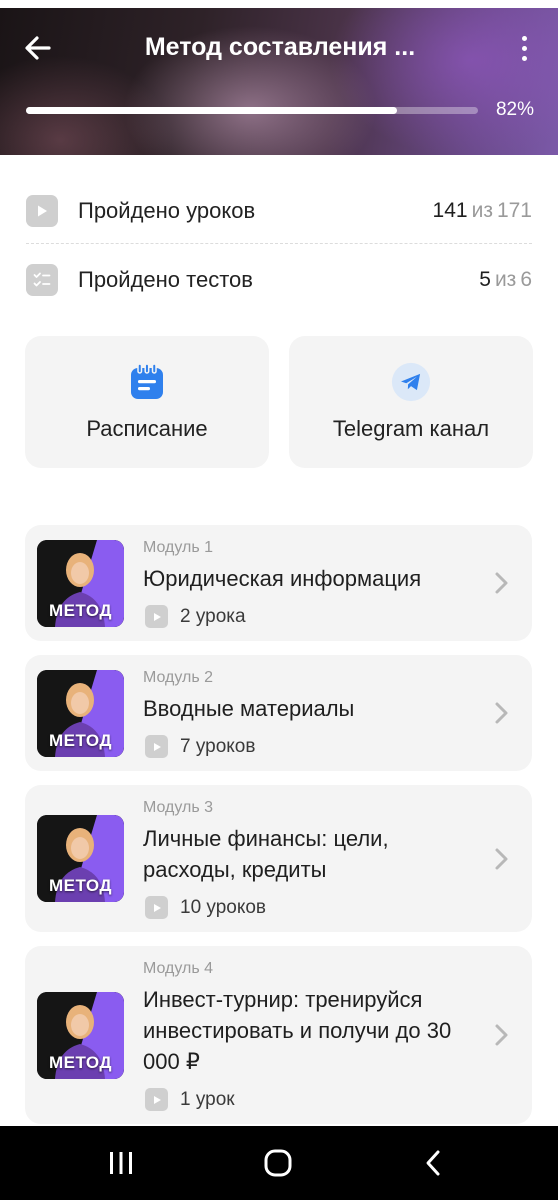  What do you see at coordinates (279, 211) in the screenshot?
I see `stat-lessons: Пройдено уроков 141 из 171` at bounding box center [279, 211].